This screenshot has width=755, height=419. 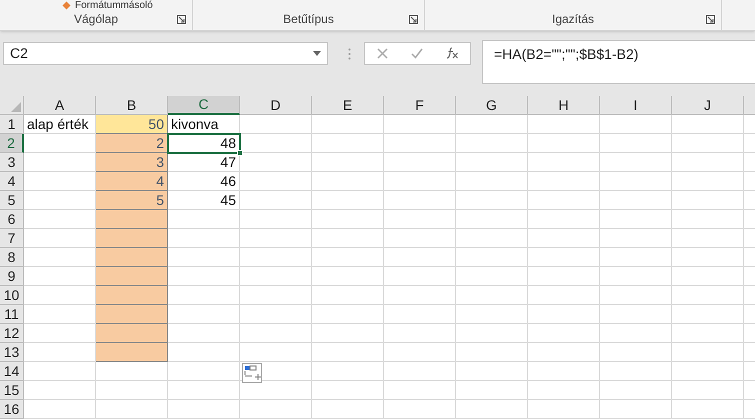 What do you see at coordinates (16, 107) in the screenshot?
I see `corner-triangle-icon` at bounding box center [16, 107].